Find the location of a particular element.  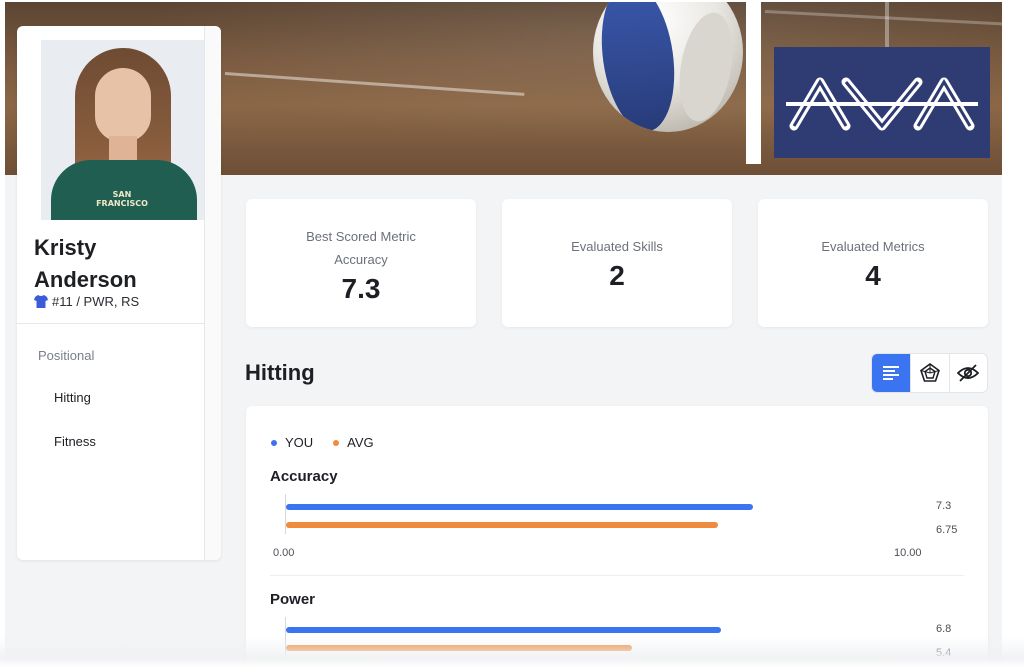

player-number-position: #11 / PWR, RS is located at coordinates (96, 301).